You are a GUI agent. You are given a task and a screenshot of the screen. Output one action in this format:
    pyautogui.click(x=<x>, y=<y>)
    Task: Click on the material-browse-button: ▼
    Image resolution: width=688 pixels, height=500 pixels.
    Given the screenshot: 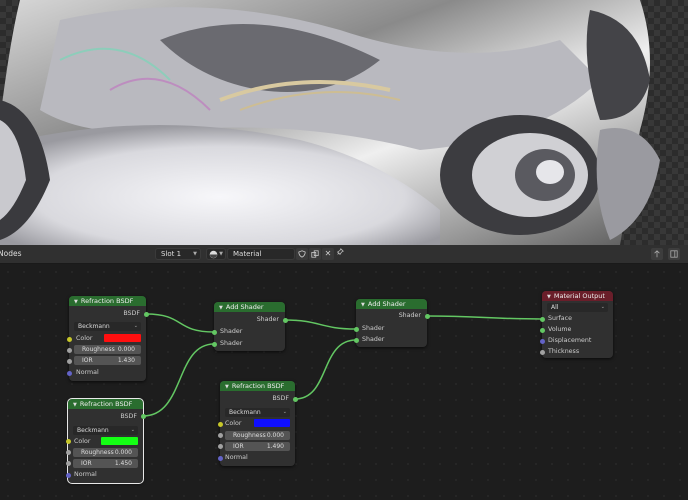 What is the action you would take?
    pyautogui.click(x=216, y=254)
    